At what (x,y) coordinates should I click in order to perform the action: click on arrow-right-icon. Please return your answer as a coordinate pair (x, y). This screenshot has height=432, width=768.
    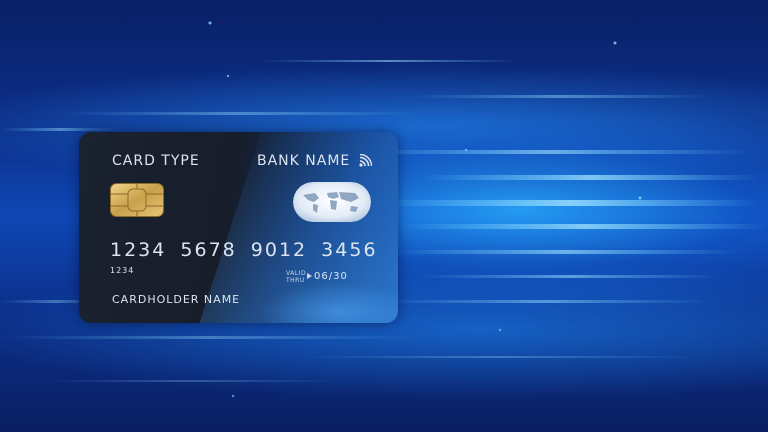
    Looking at the image, I should click on (309, 276).